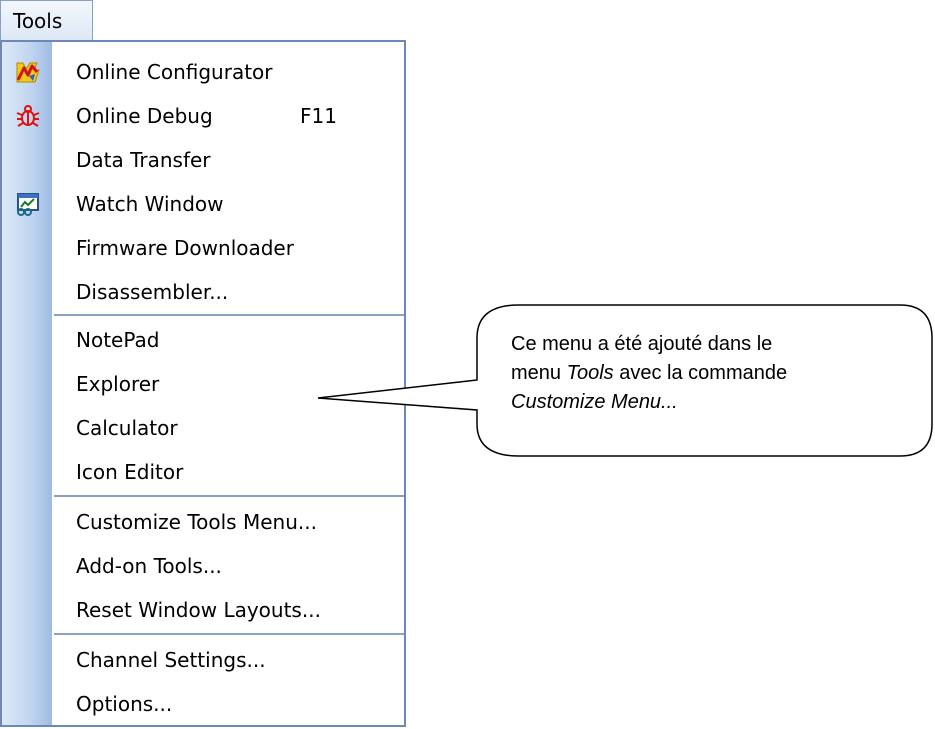 This screenshot has width=935, height=729. What do you see at coordinates (118, 340) in the screenshot?
I see `menu-item-label: NotePad` at bounding box center [118, 340].